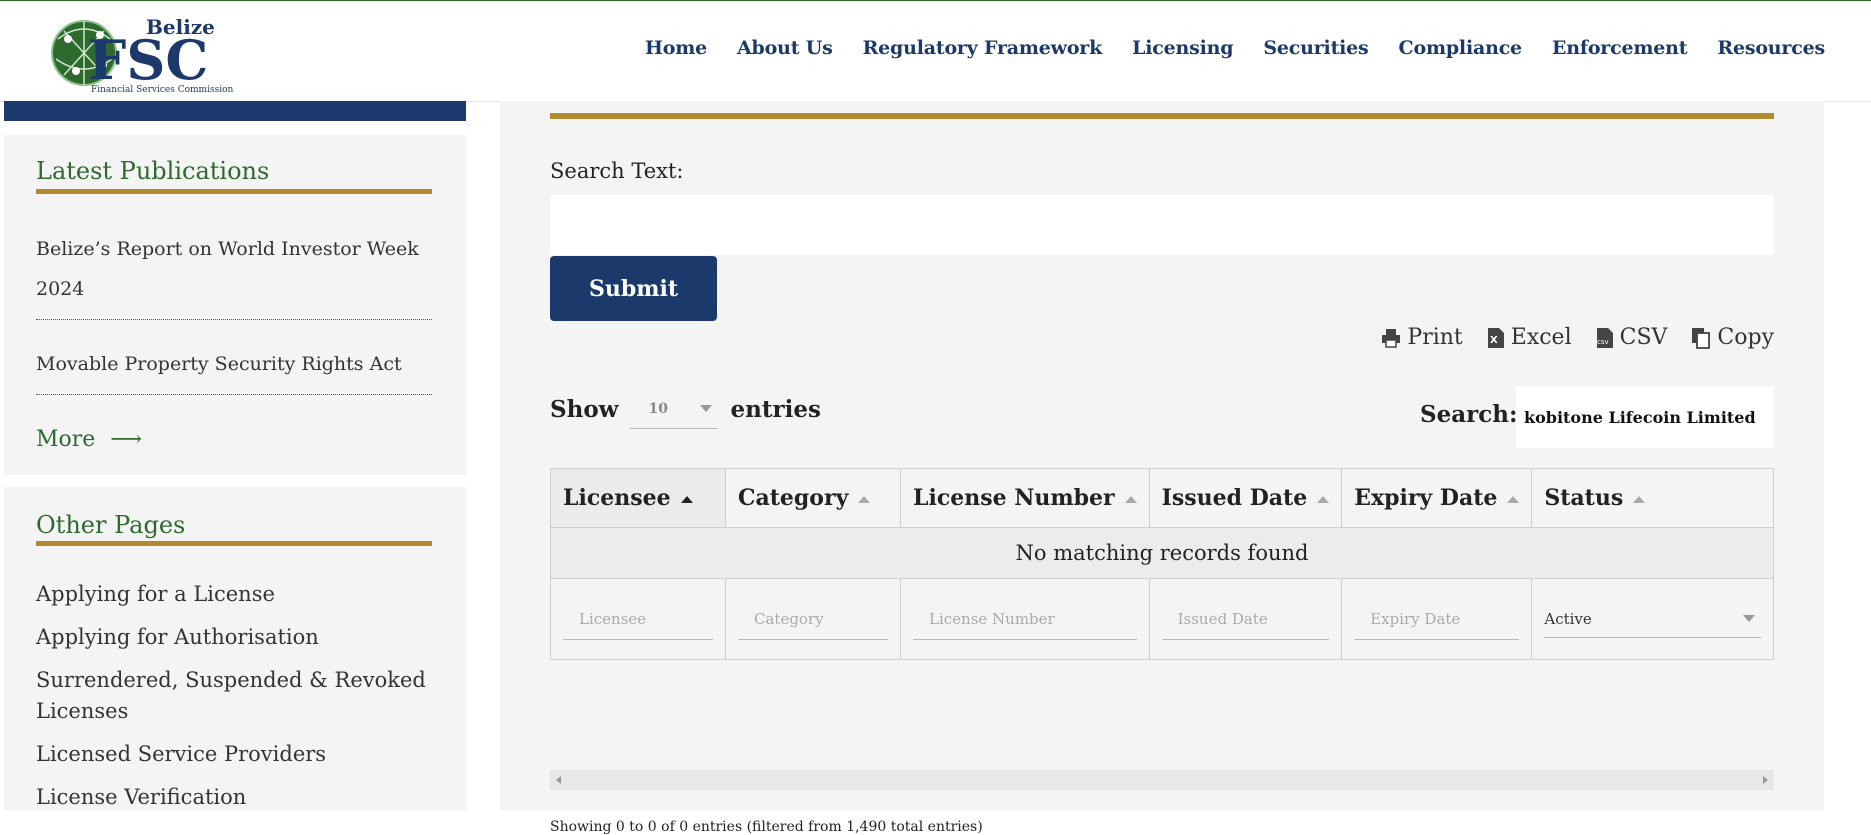 The height and width of the screenshot is (835, 1871). What do you see at coordinates (676, 48) in the screenshot?
I see `nav-home: Home` at bounding box center [676, 48].